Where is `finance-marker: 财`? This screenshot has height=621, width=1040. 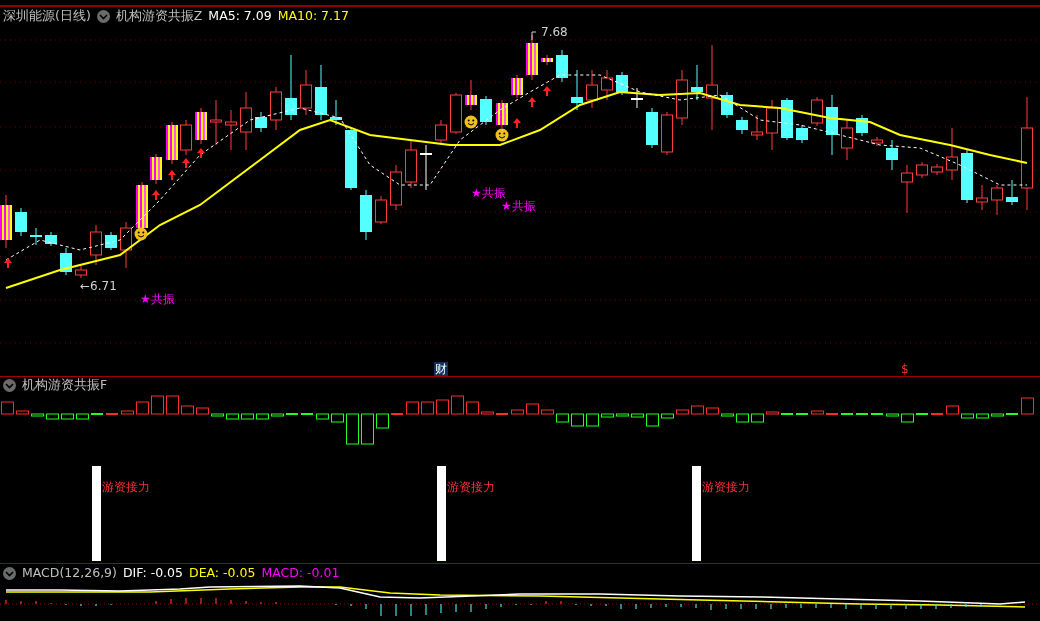 finance-marker: 财 is located at coordinates (441, 369).